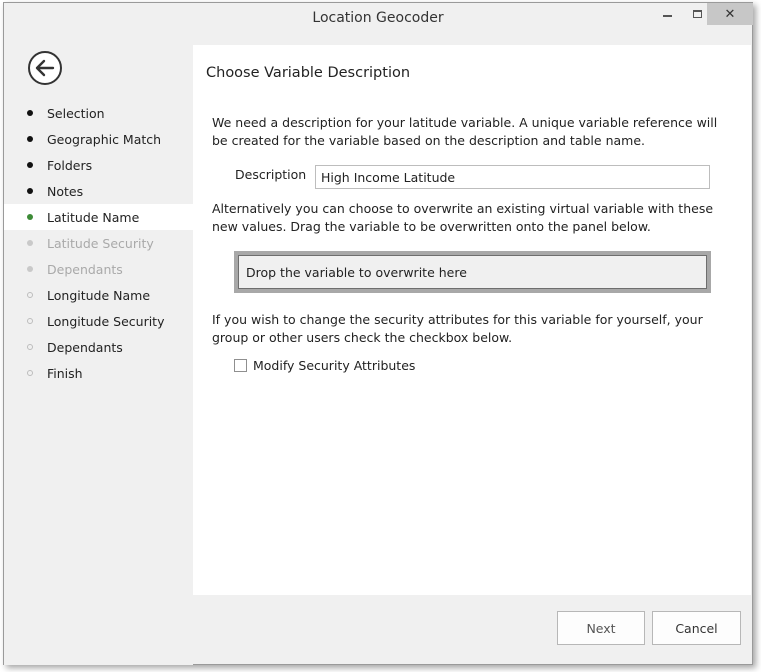 The width and height of the screenshot is (761, 672). I want to click on sidebar-item-selection: Selection, so click(98, 113).